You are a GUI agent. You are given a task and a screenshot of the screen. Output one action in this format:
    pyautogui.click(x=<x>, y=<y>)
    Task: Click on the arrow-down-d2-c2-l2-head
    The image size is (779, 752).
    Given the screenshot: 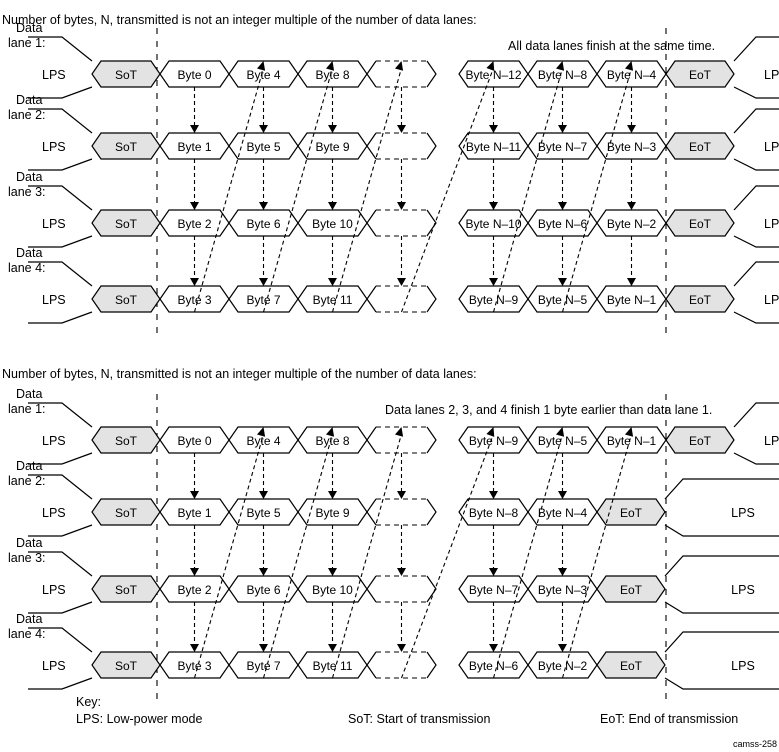 What is the action you would take?
    pyautogui.click(x=332, y=572)
    